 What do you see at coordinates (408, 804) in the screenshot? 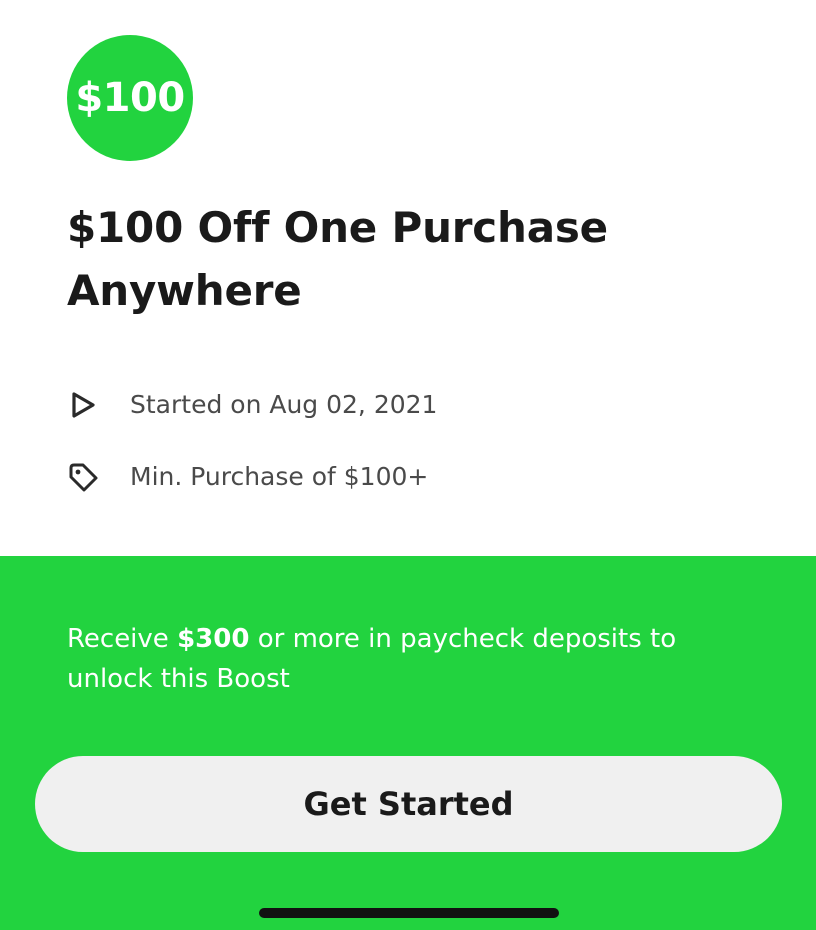
I see `get-started-button: Get Started` at bounding box center [408, 804].